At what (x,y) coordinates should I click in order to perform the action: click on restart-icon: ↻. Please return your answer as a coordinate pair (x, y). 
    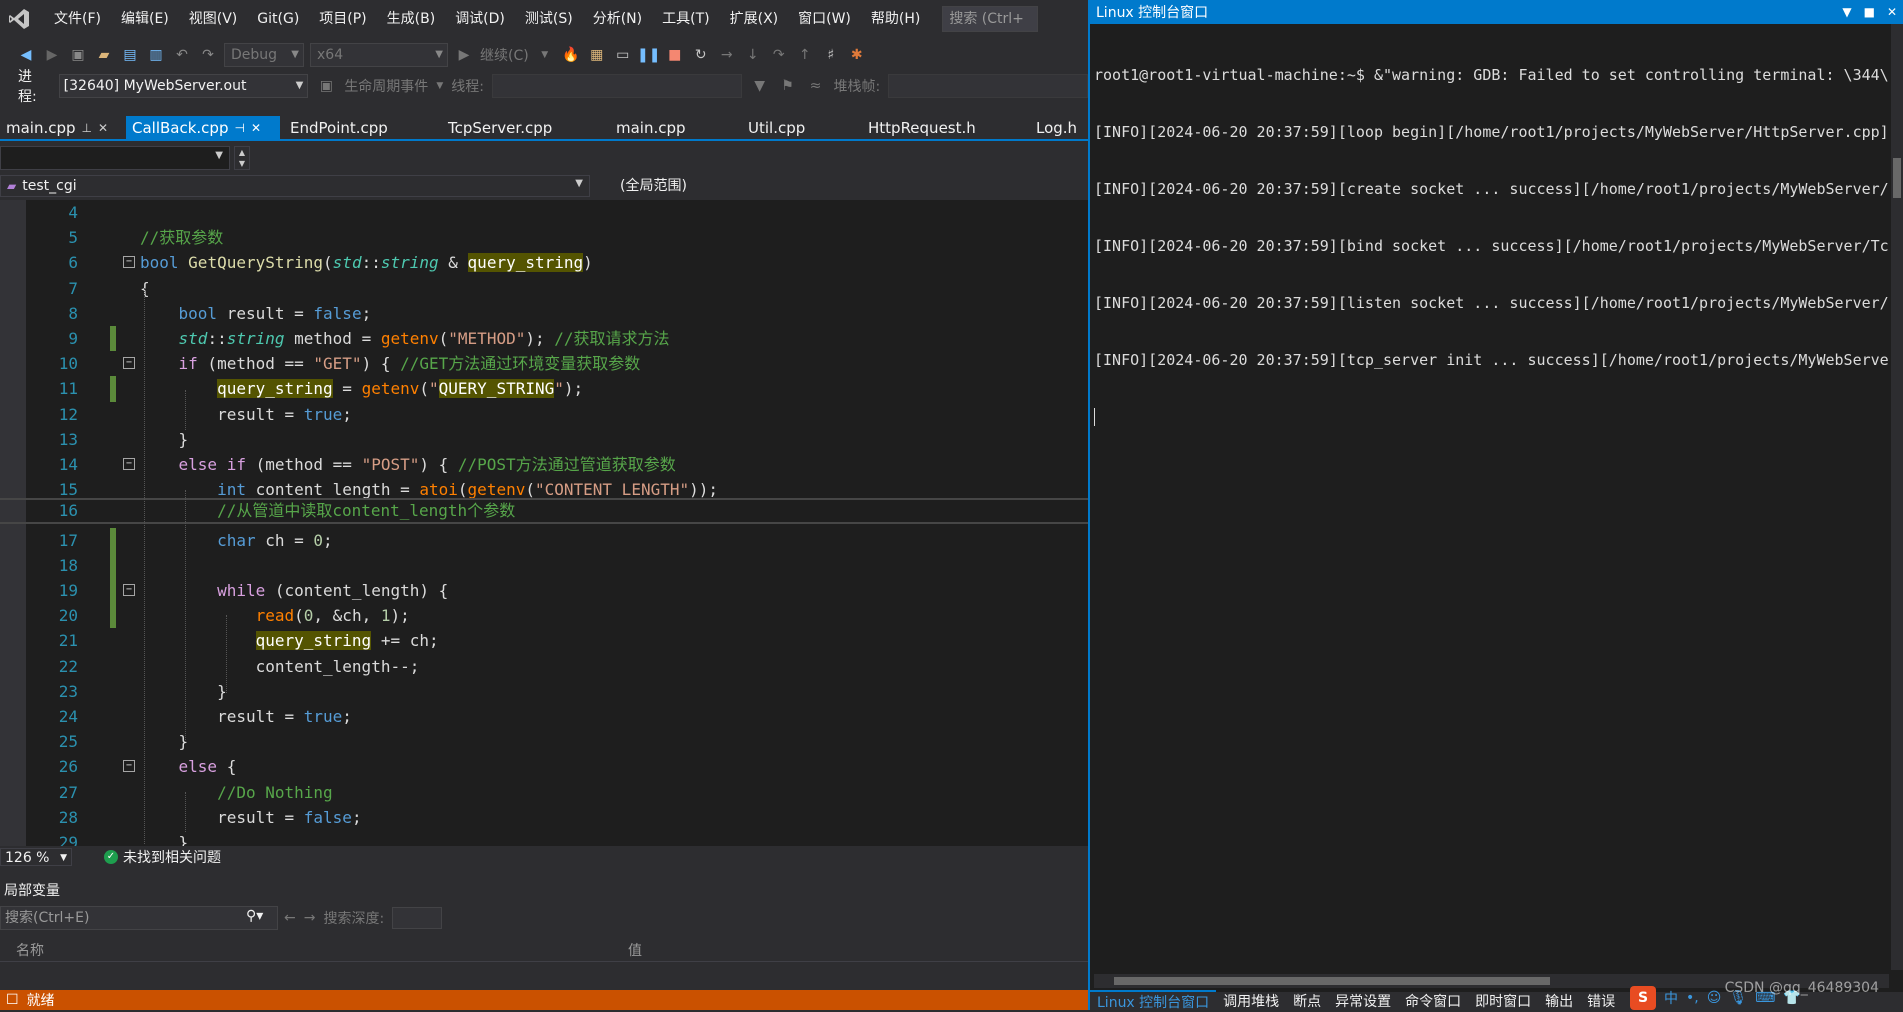
    Looking at the image, I should click on (701, 55).